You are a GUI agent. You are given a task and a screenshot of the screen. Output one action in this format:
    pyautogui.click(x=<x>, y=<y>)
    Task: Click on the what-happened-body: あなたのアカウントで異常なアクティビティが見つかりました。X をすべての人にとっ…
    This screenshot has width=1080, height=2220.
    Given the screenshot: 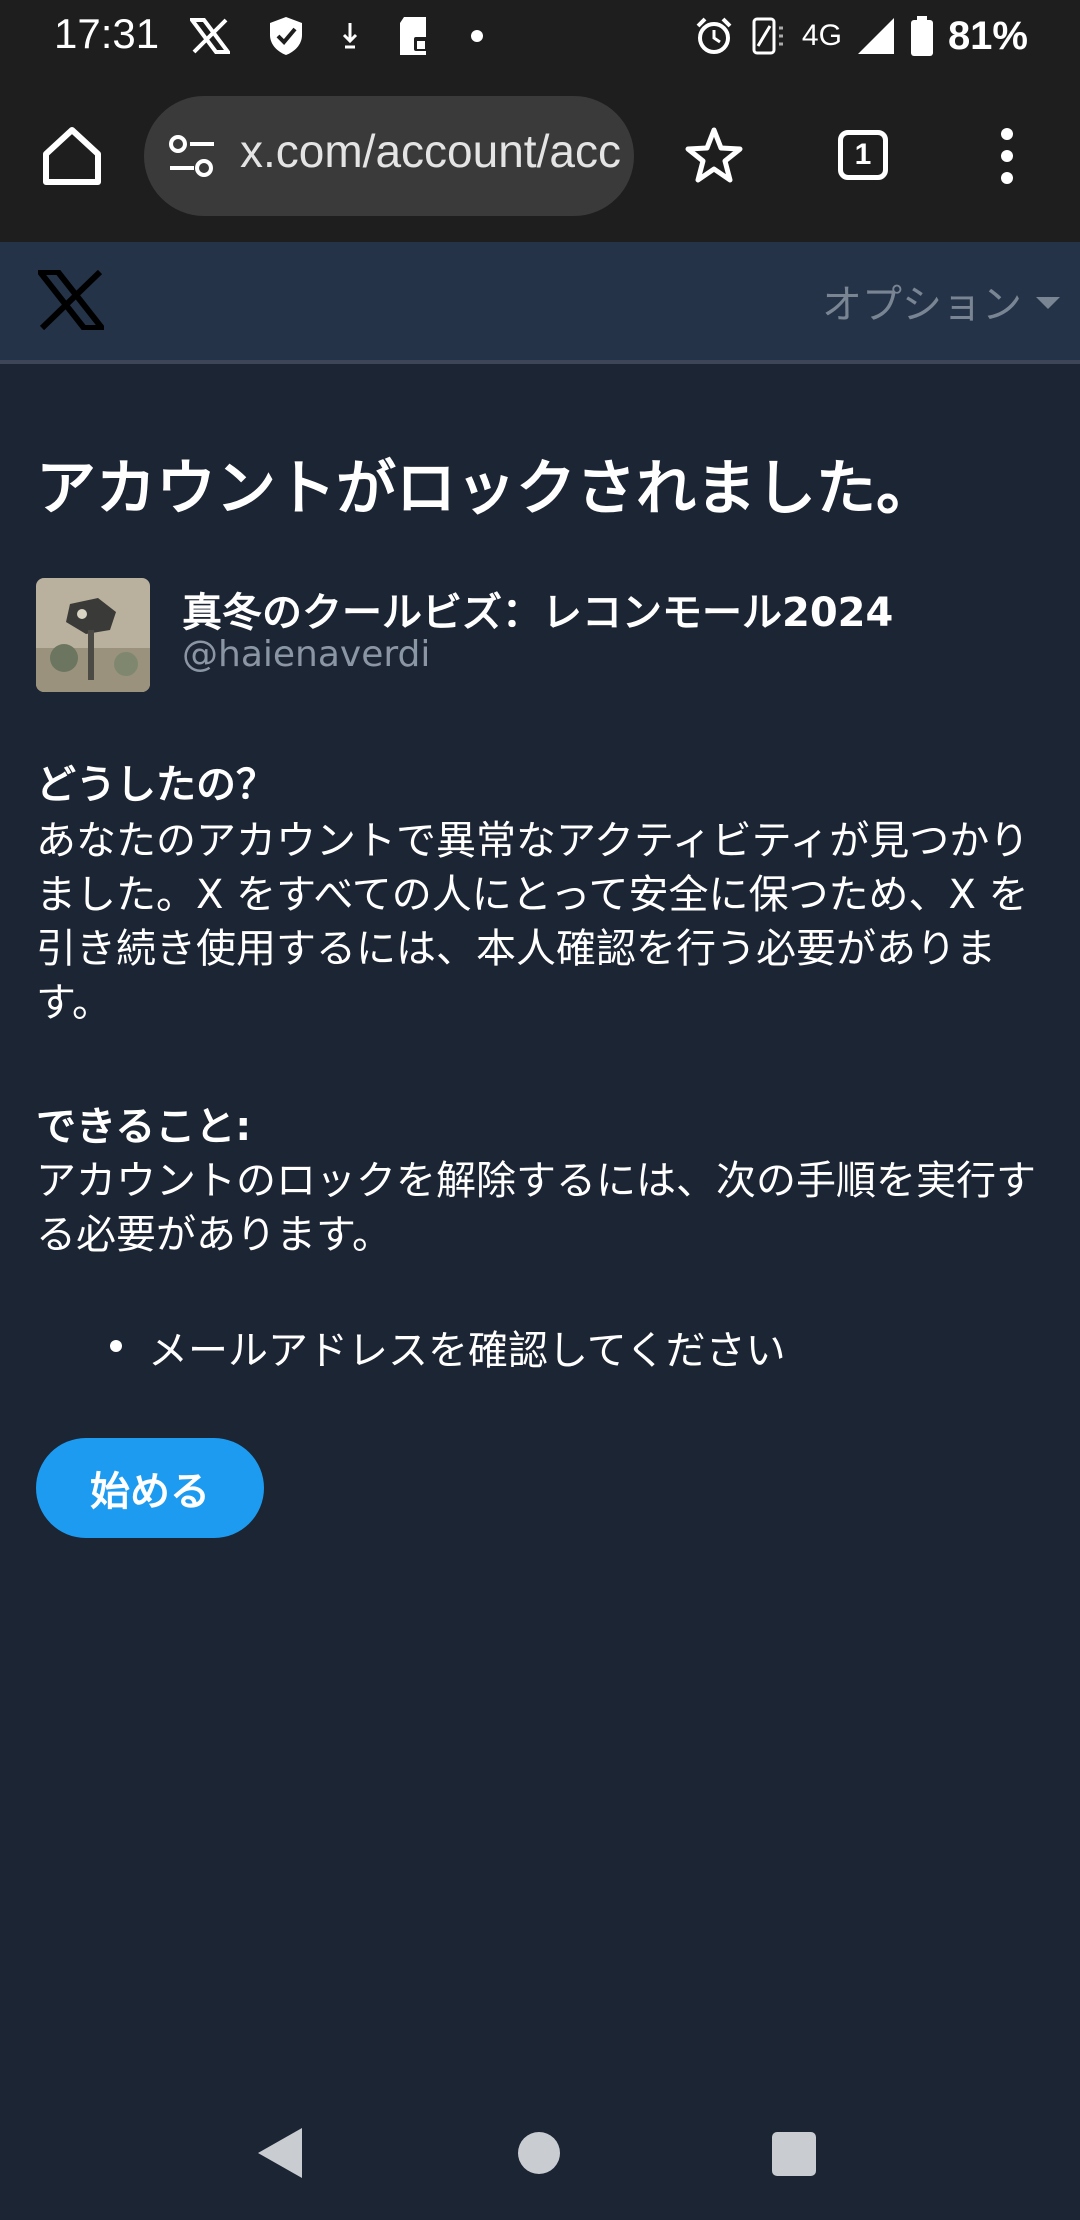 What is the action you would take?
    pyautogui.click(x=533, y=922)
    